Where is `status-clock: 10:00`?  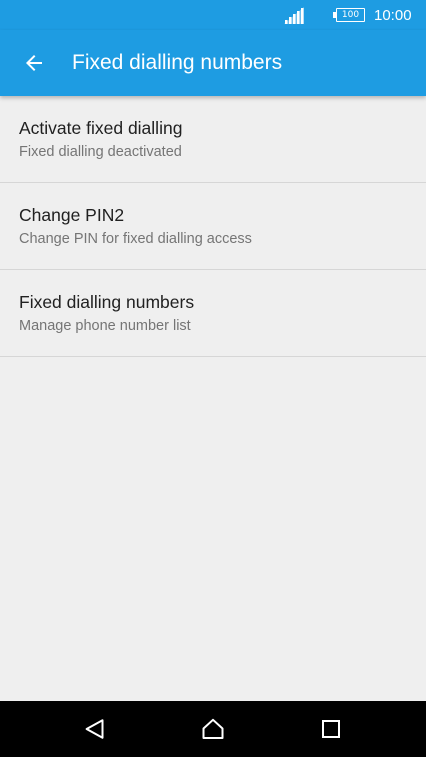
status-clock: 10:00 is located at coordinates (393, 15).